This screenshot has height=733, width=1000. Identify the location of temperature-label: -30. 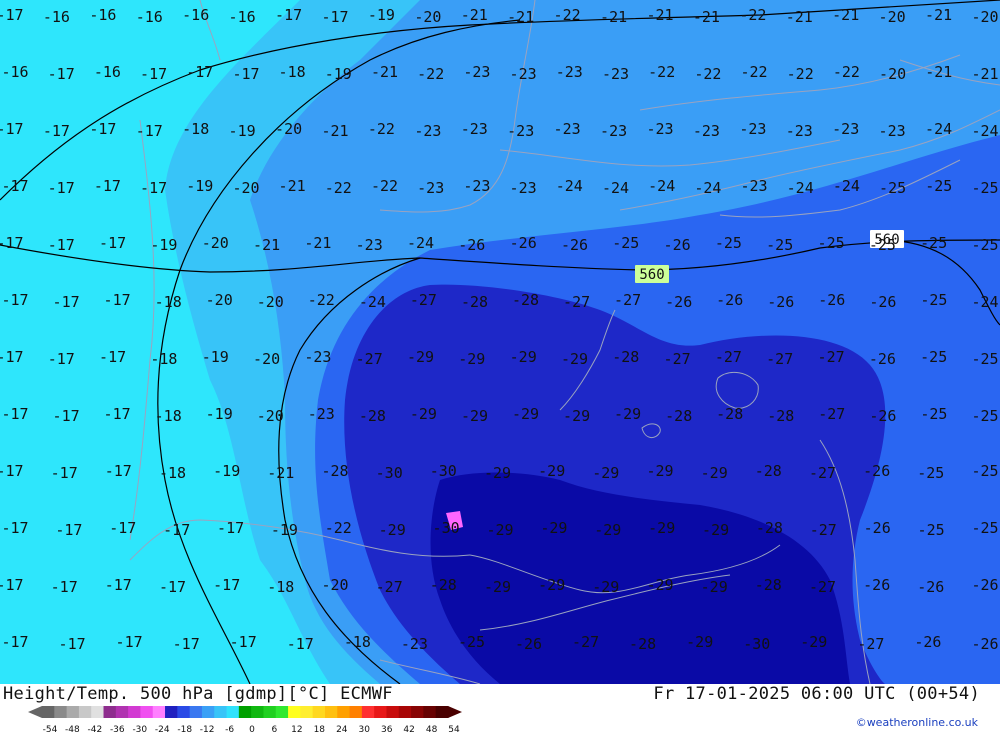
(443, 471).